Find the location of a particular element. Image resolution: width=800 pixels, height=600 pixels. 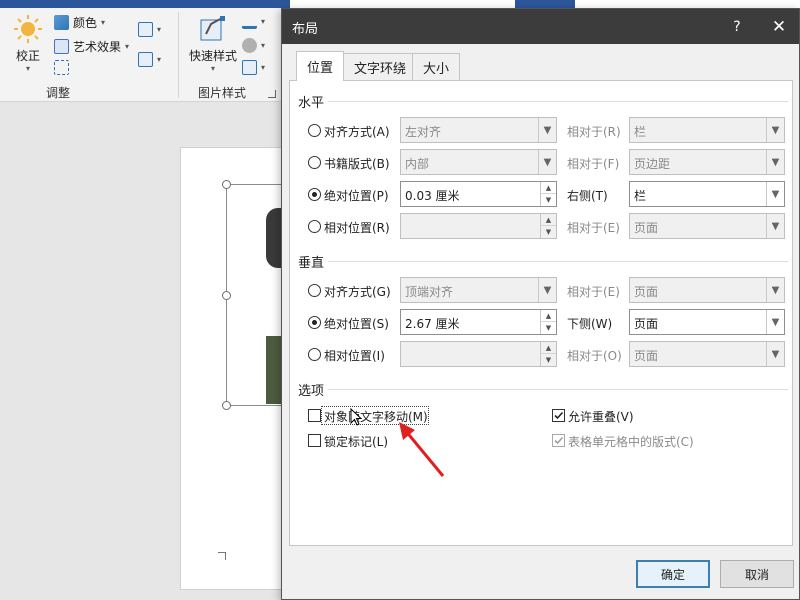

book-layout-radio is located at coordinates (314, 162).